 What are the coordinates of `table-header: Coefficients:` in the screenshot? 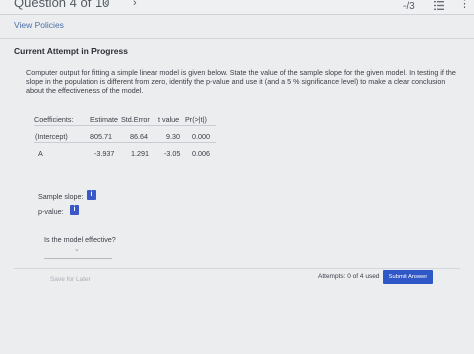 It's located at (54, 119).